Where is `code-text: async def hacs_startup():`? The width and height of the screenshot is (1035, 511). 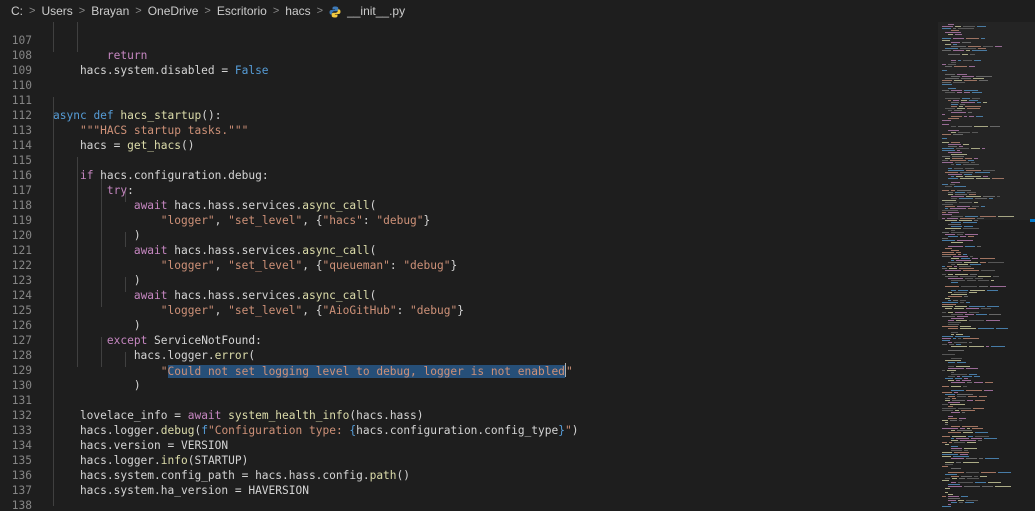
code-text: async def hacs_startup(): is located at coordinates (137, 115).